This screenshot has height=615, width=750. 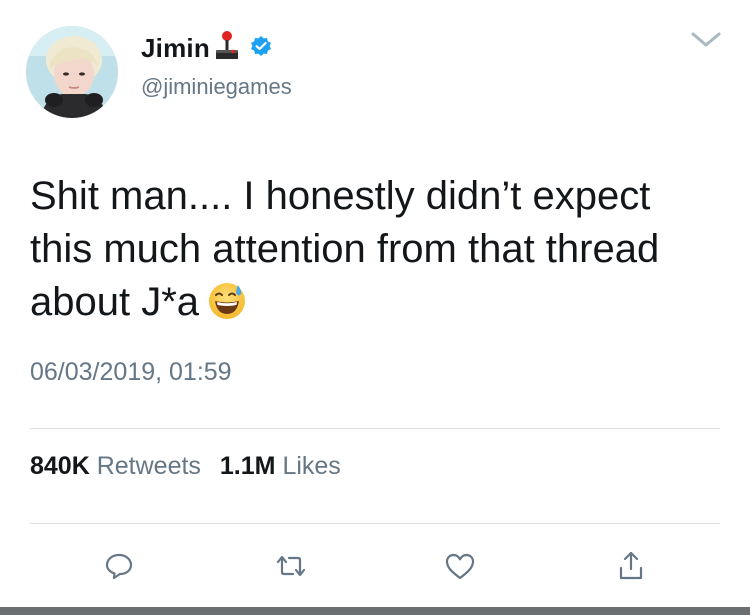 I want to click on display-name: Jimin, so click(x=175, y=48).